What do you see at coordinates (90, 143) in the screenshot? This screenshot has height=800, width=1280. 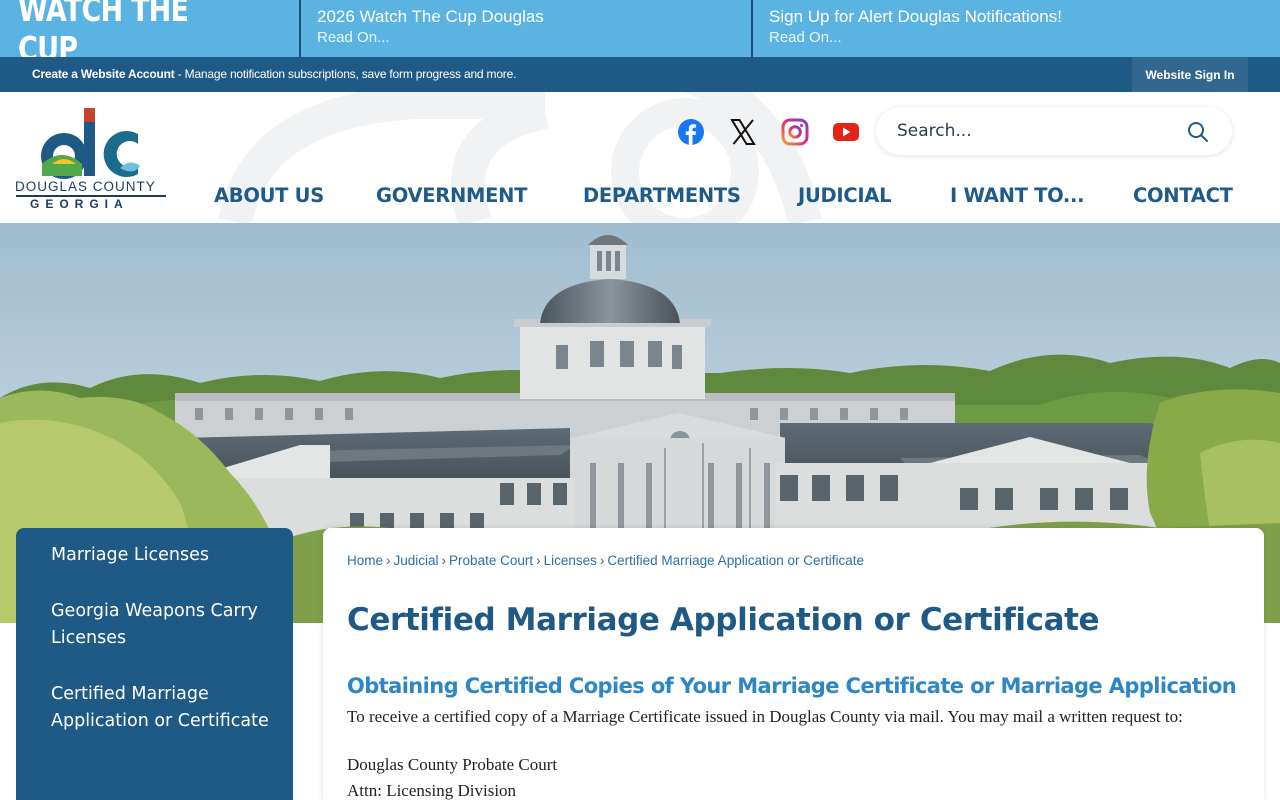 I see `dc-monogram-icon` at bounding box center [90, 143].